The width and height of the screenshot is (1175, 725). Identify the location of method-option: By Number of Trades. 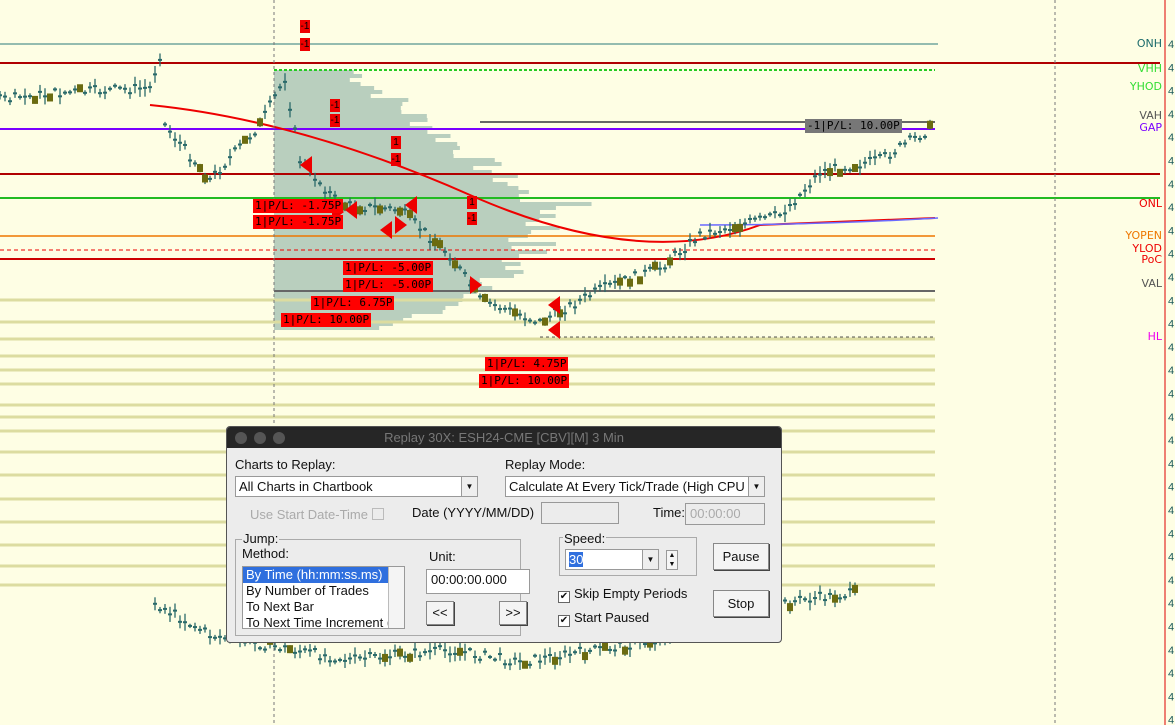
(323, 591).